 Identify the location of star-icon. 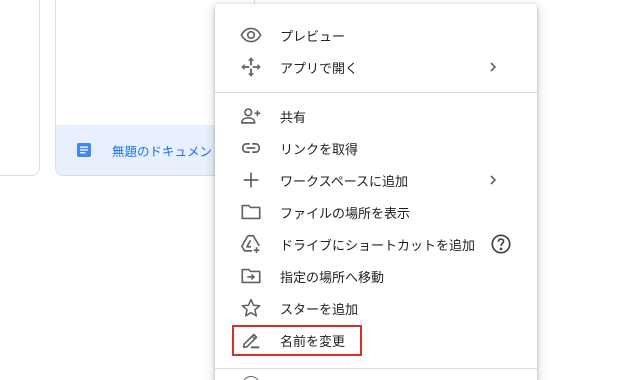
(251, 308).